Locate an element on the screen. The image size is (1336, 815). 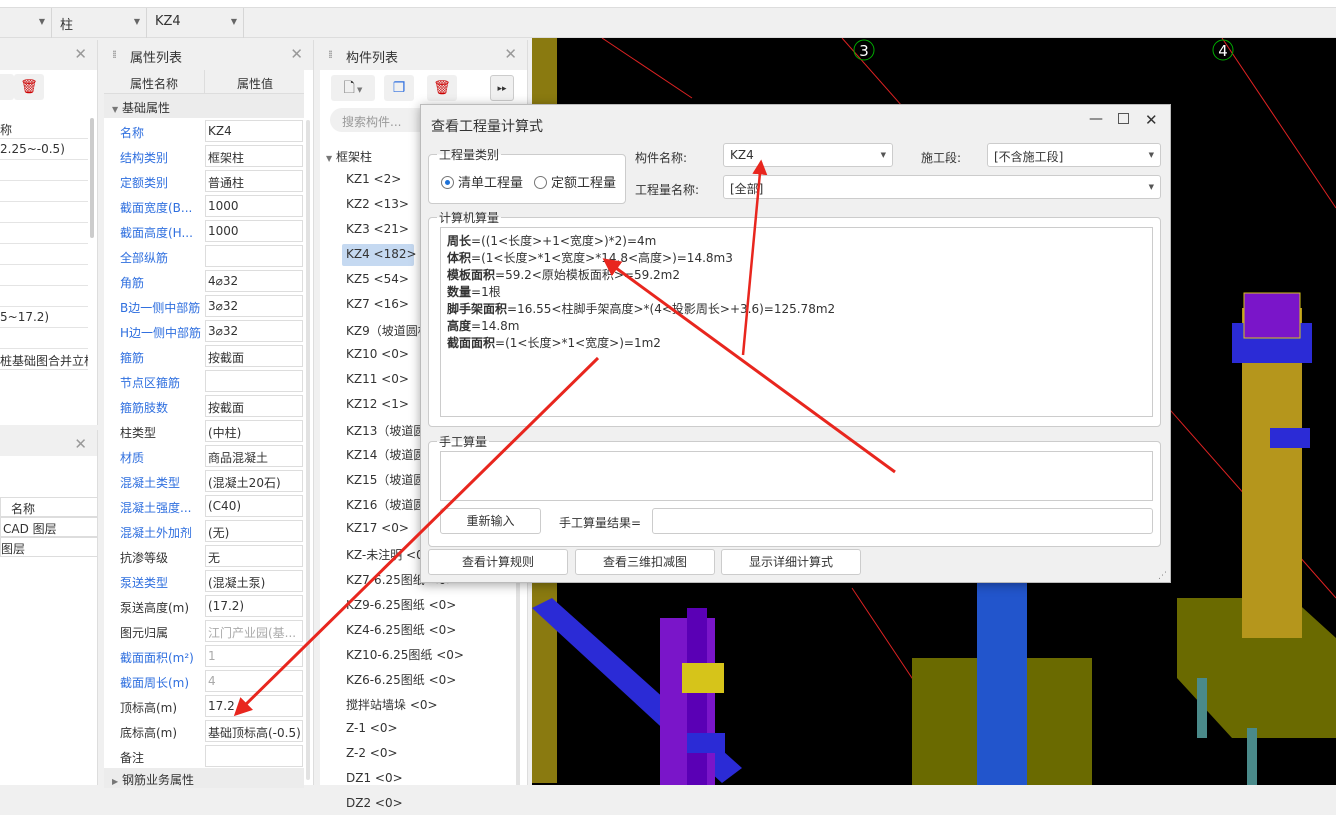
show-detail-formula-button: 显示详细计算式 is located at coordinates (791, 562).